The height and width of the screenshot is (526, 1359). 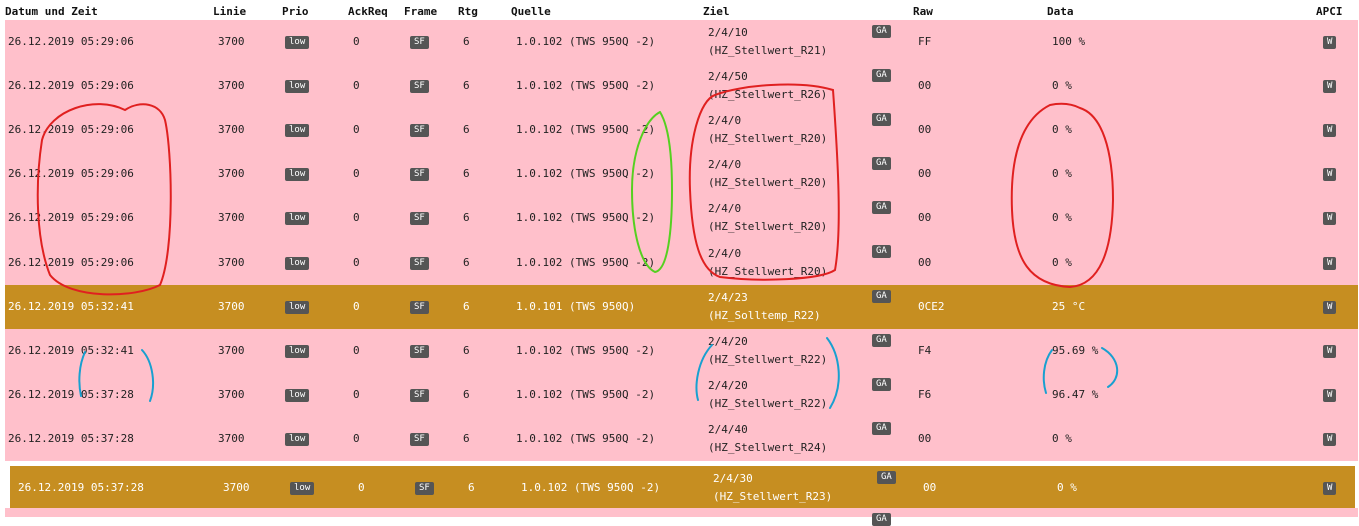 What do you see at coordinates (773, 496) in the screenshot?
I see `ziel-name: (HZ_Stellwert_R23)` at bounding box center [773, 496].